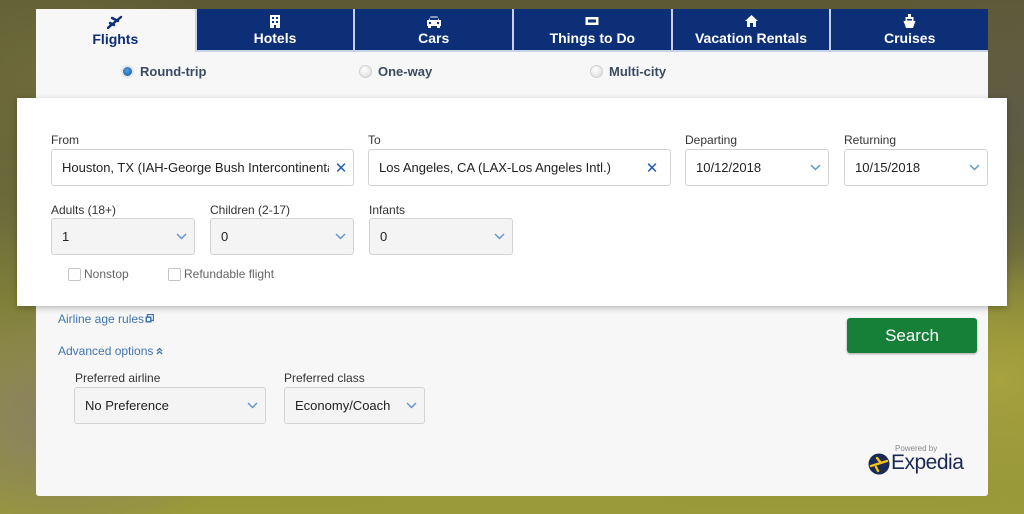 This screenshot has height=514, width=1024. Describe the element at coordinates (751, 21) in the screenshot. I see `house-icon` at that location.